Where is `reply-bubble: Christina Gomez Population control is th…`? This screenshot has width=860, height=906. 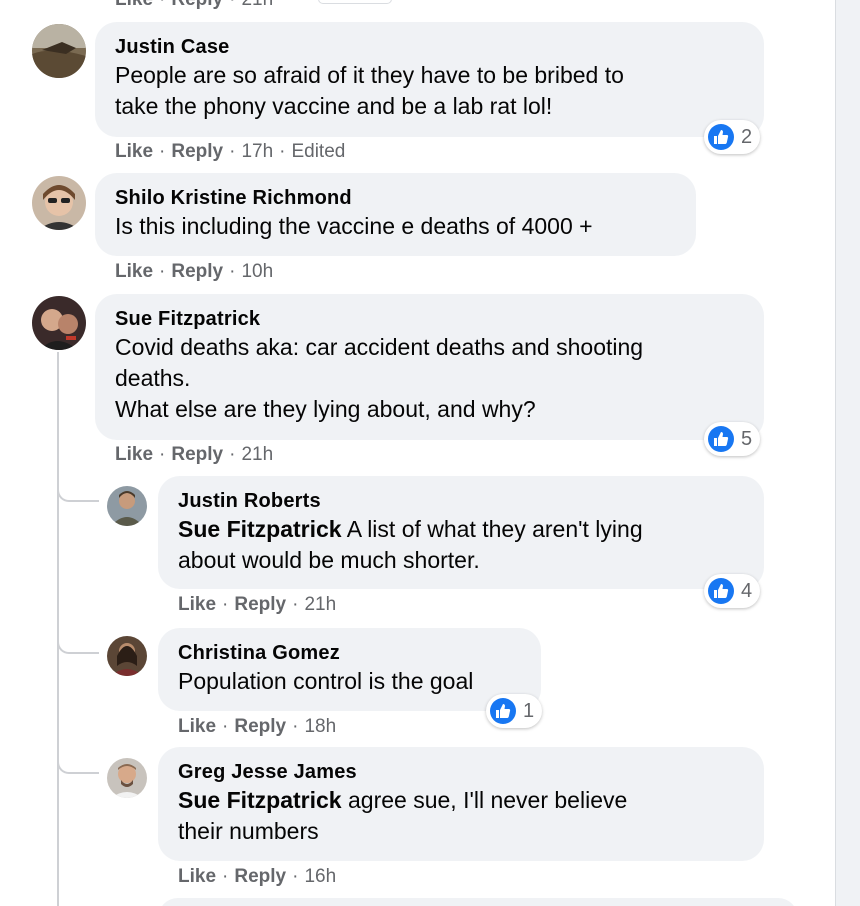 reply-bubble: Christina Gomez Population control is th… is located at coordinates (349, 669).